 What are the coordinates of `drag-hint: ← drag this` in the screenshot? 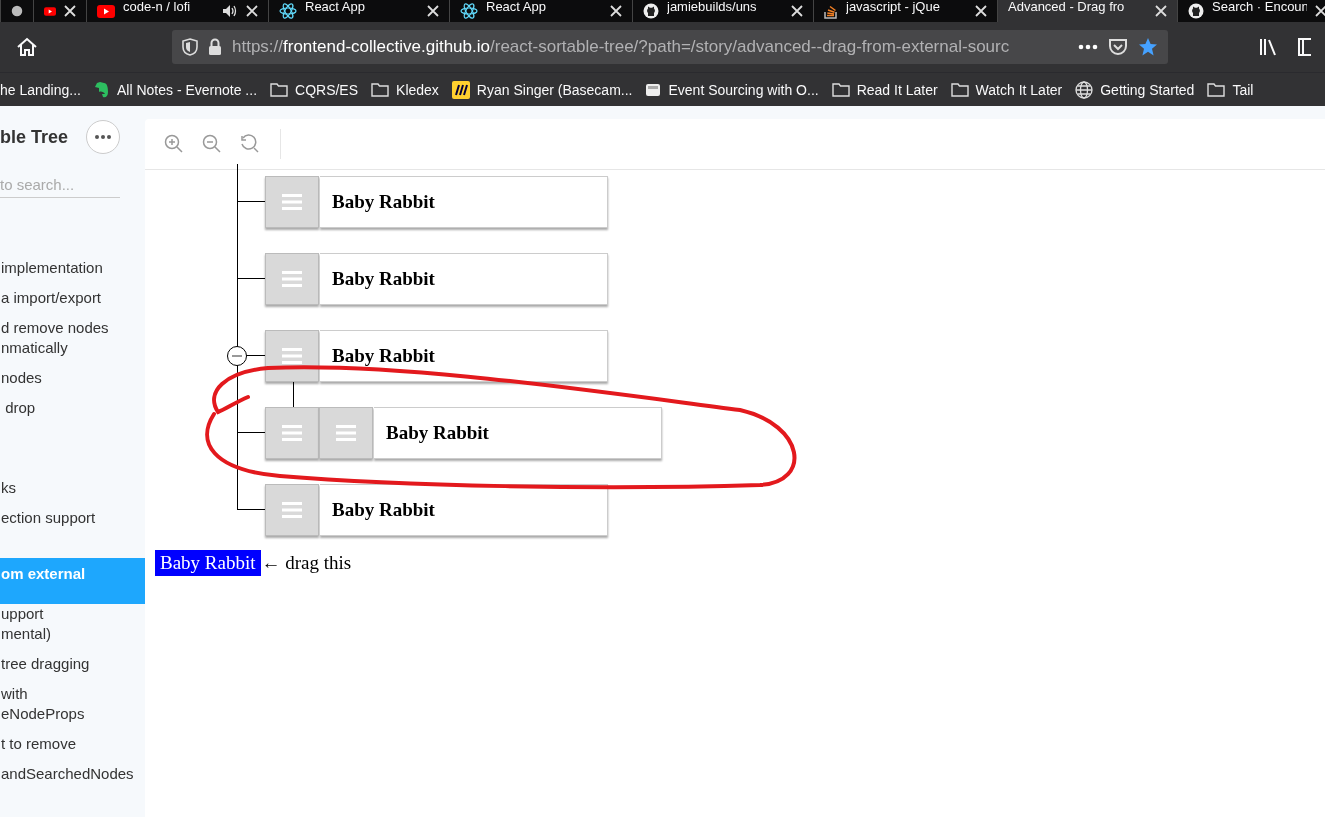 It's located at (306, 563).